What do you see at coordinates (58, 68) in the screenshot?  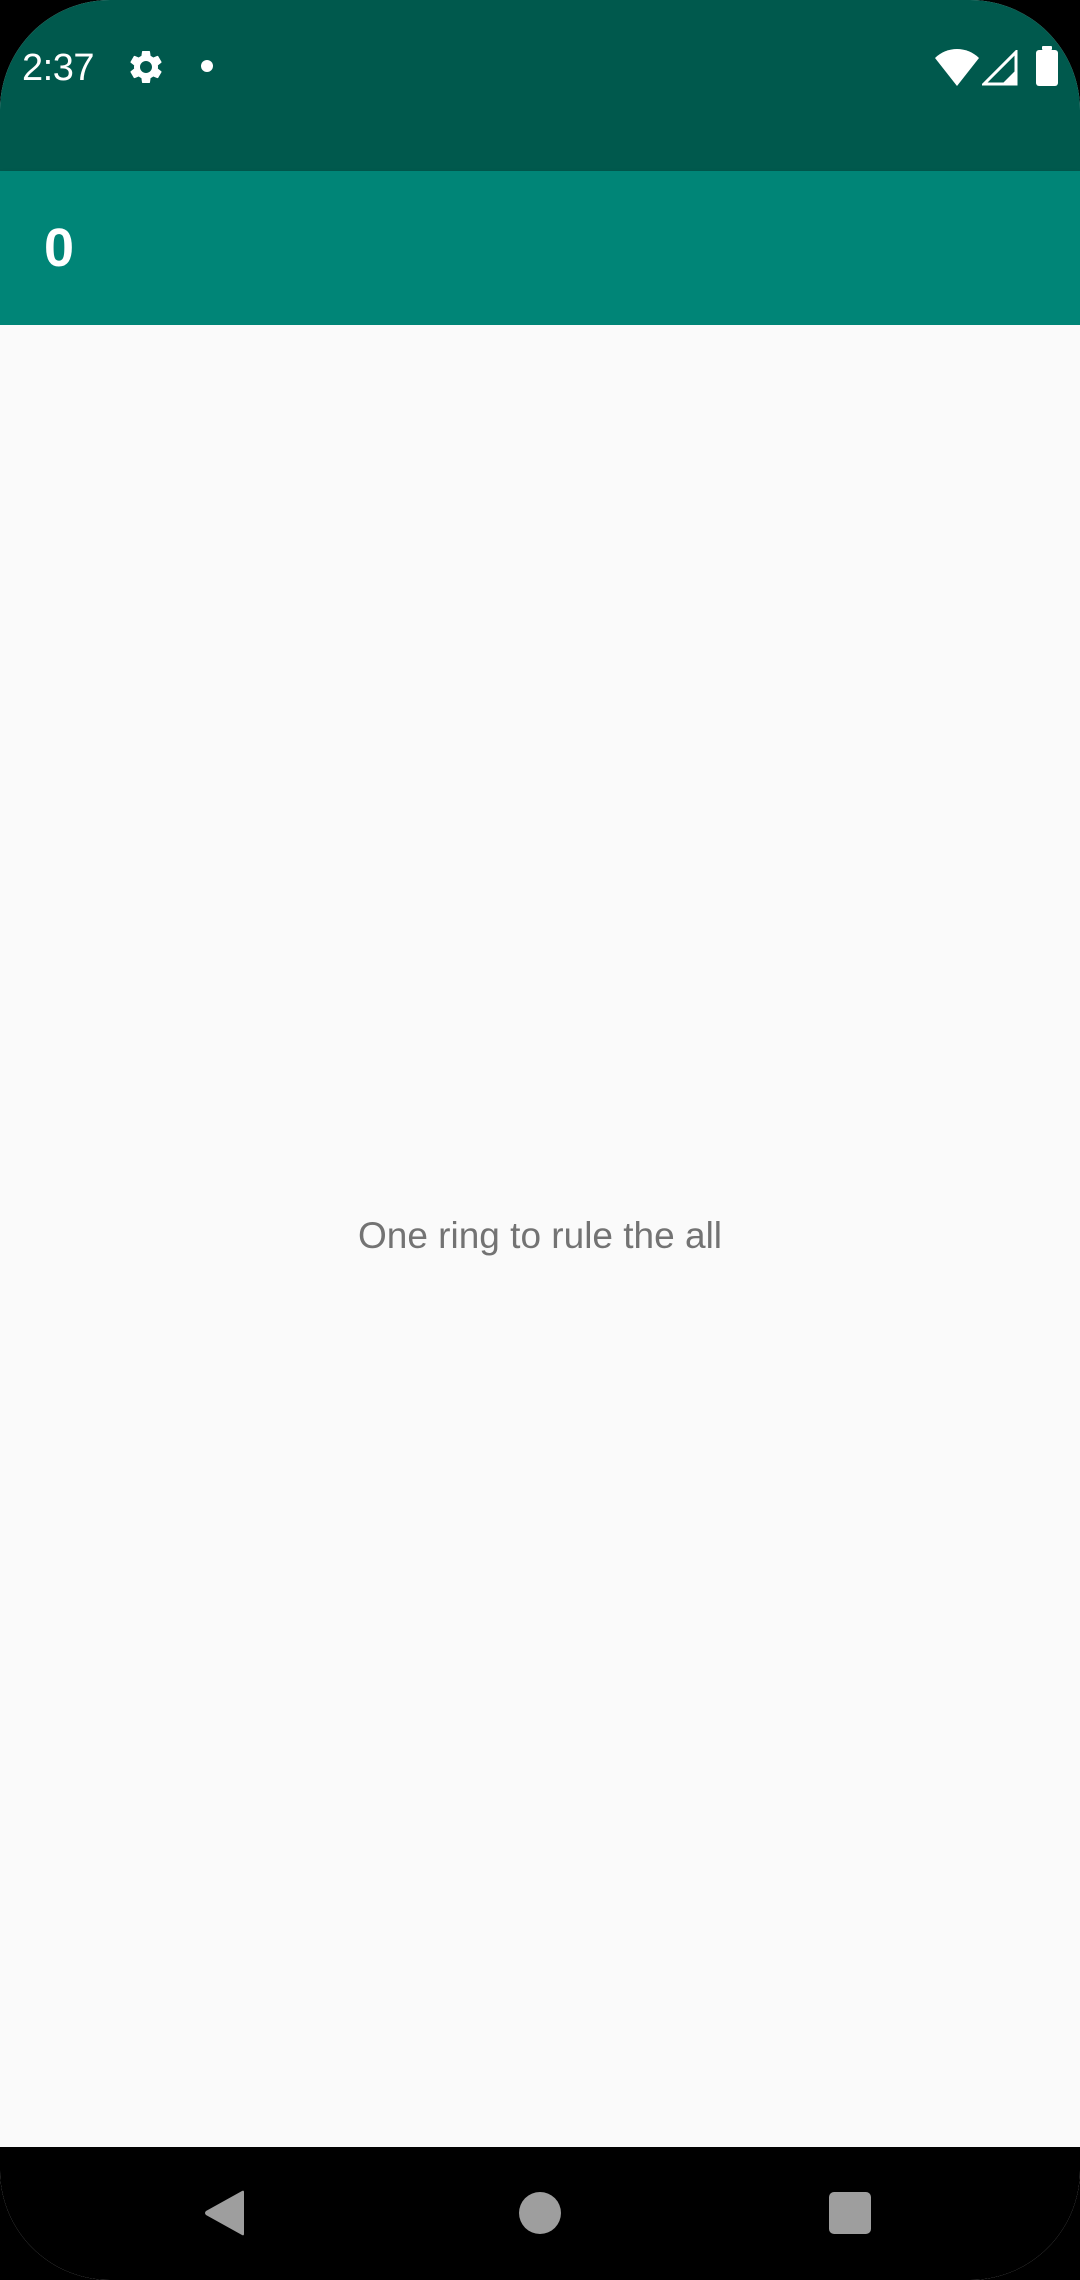 I see `status-time: 2:37` at bounding box center [58, 68].